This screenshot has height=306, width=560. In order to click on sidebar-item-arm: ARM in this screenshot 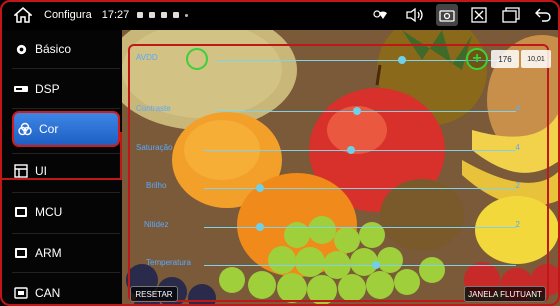, I will do `click(68, 253)`.